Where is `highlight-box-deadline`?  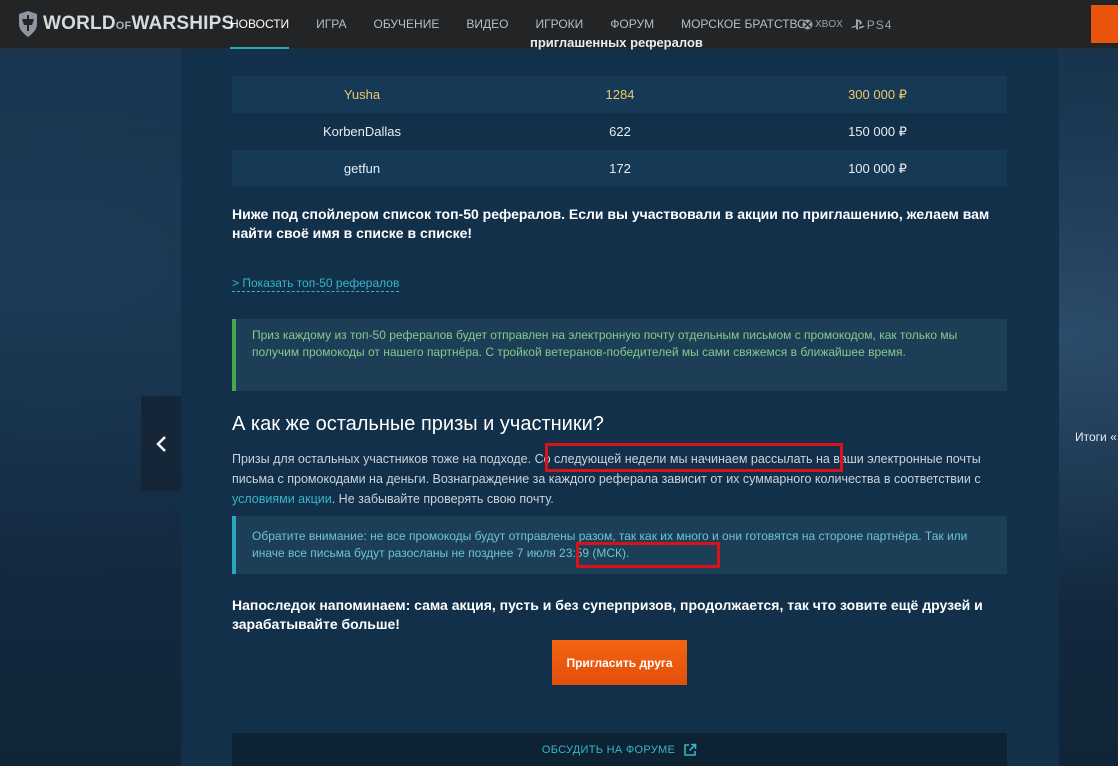
highlight-box-deadline is located at coordinates (648, 555).